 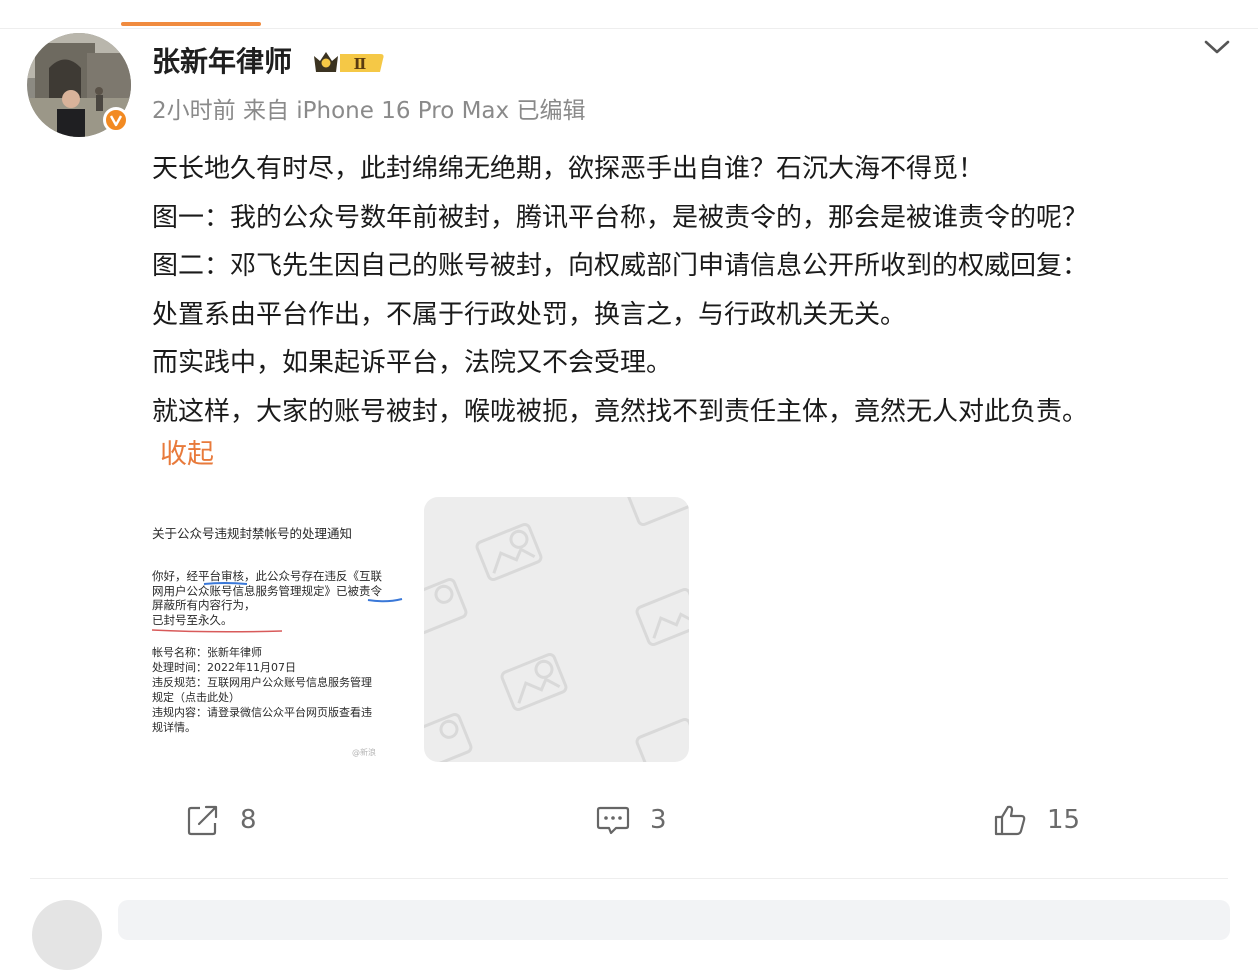 What do you see at coordinates (262, 712) in the screenshot?
I see `notice-info-line: 违规内容：请登录微信公众平台网页版查看违` at bounding box center [262, 712].